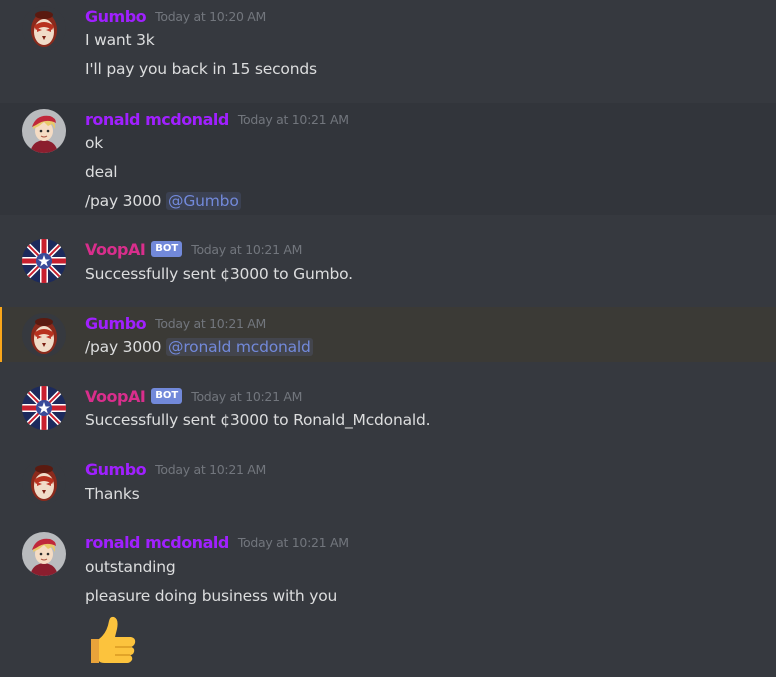 The width and height of the screenshot is (776, 677). I want to click on message-text: Thanks, so click(112, 494).